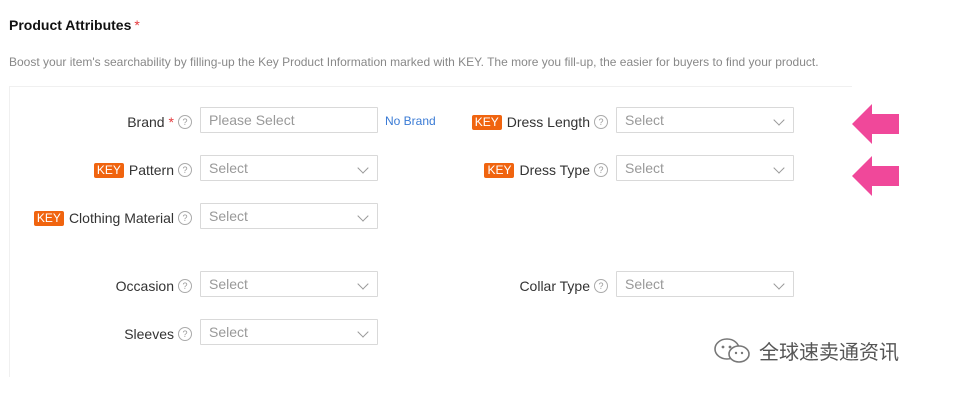 The image size is (953, 396). What do you see at coordinates (106, 286) in the screenshot?
I see `occasion-label: Occasion ?` at bounding box center [106, 286].